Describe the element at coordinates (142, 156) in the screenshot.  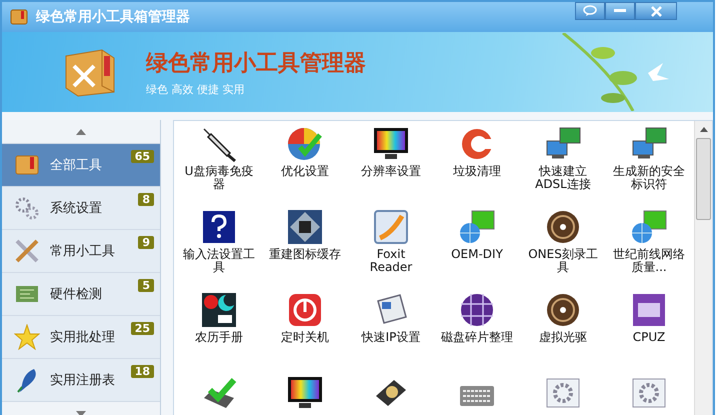
I see `count-badge: 65` at that location.